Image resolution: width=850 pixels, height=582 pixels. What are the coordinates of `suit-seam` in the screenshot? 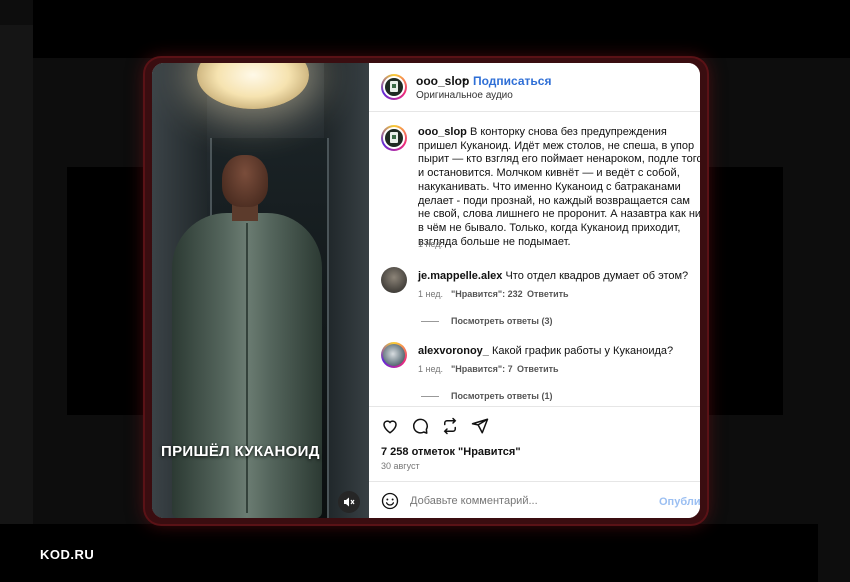 It's located at (247, 368).